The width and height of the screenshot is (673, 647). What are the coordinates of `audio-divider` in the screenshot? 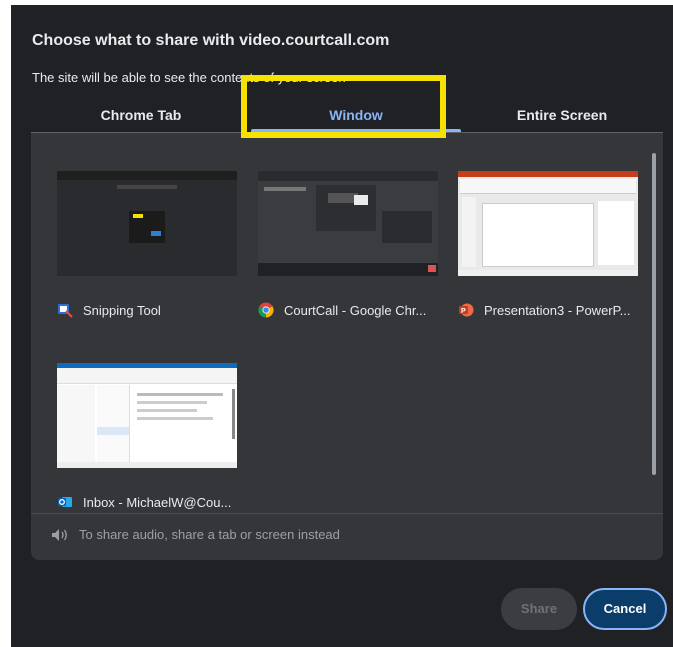 It's located at (347, 513).